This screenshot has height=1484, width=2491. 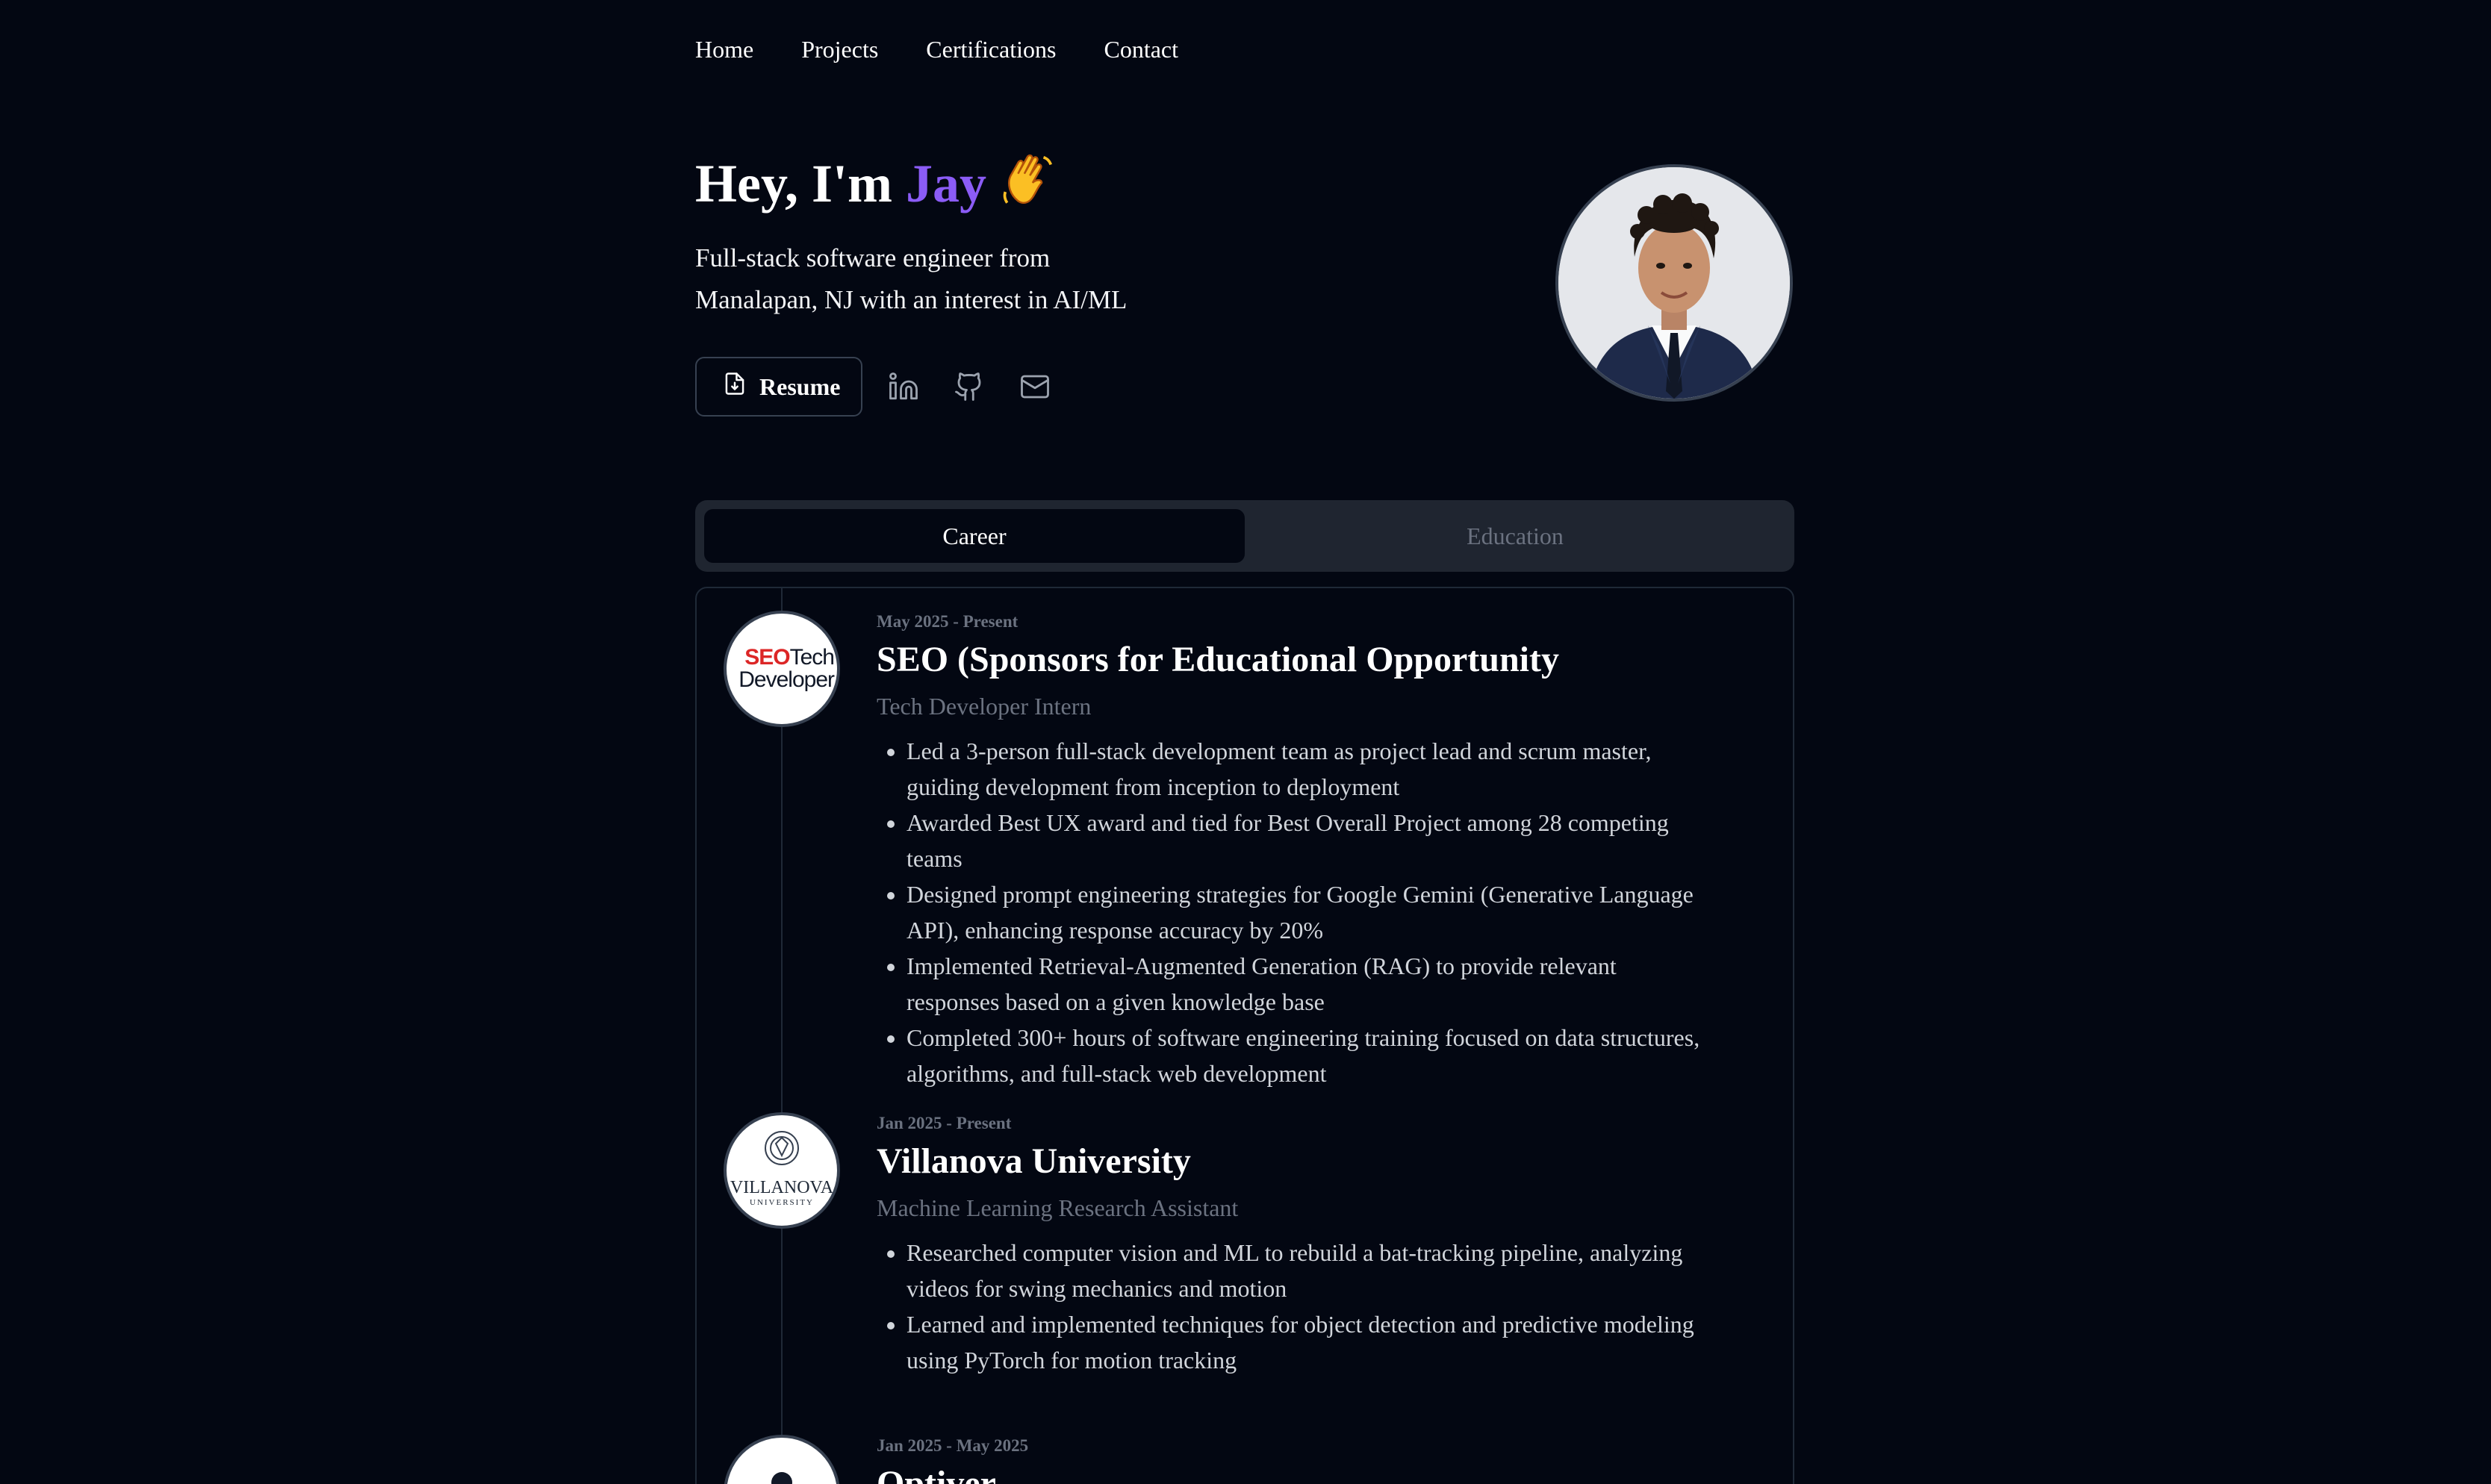 What do you see at coordinates (953, 1445) in the screenshot?
I see `entry-date: Jan 2025 - May 2025` at bounding box center [953, 1445].